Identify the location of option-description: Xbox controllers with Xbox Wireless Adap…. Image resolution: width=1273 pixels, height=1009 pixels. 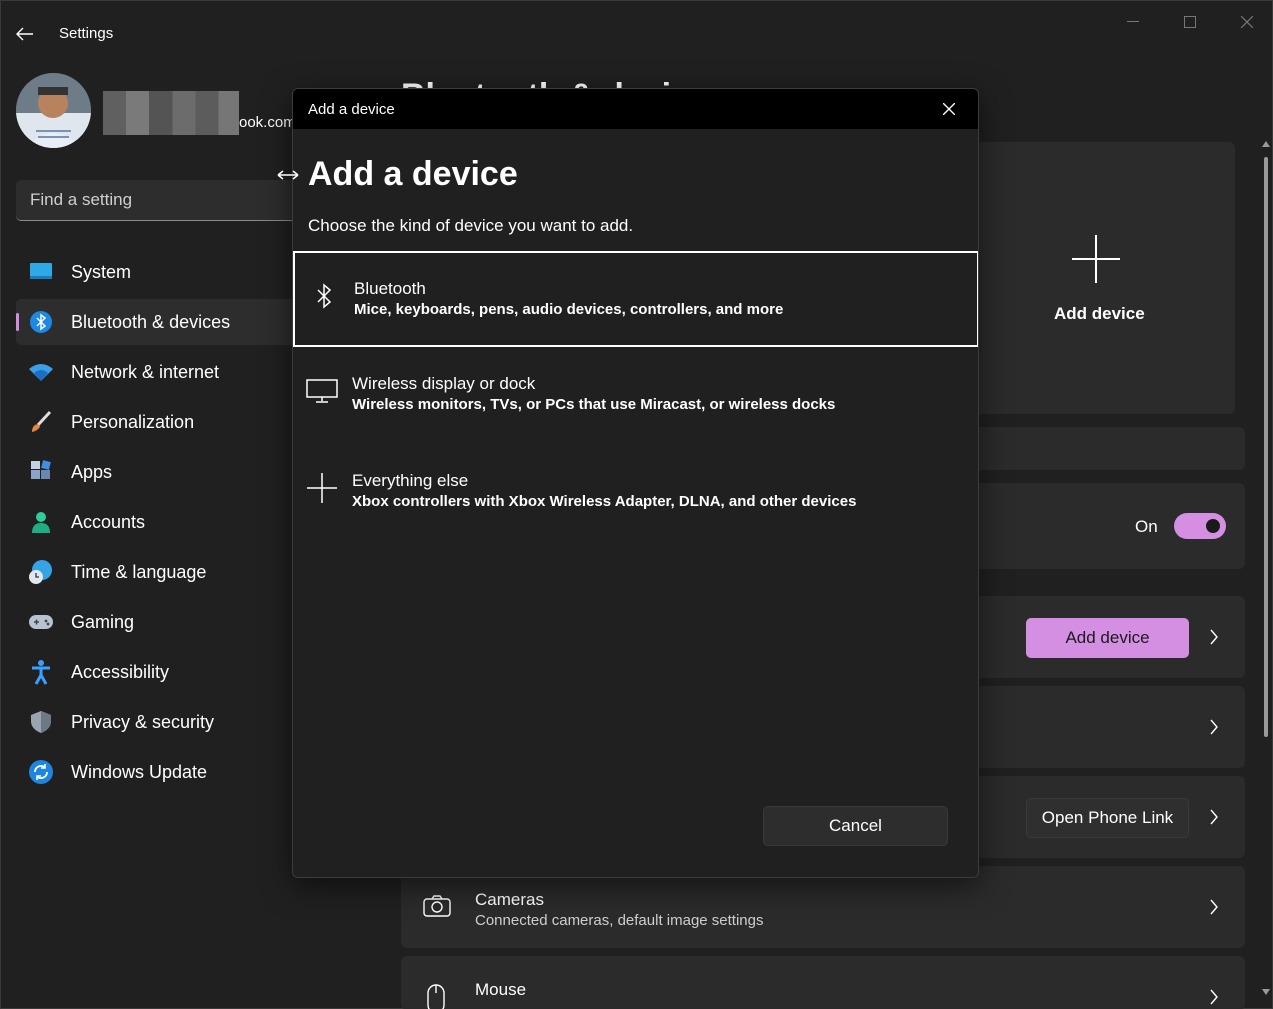
(604, 501).